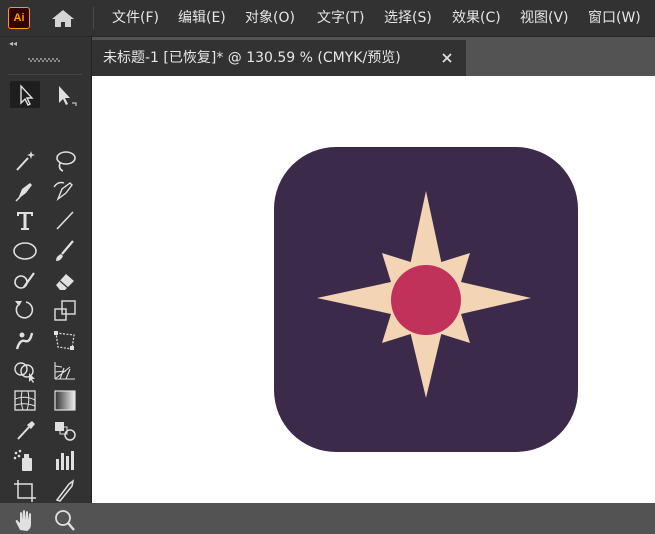 This screenshot has width=655, height=534. I want to click on document-tab: 未标题-1 [已恢复]* @ 130.59 % (CMYK/预览), so click(279, 58).